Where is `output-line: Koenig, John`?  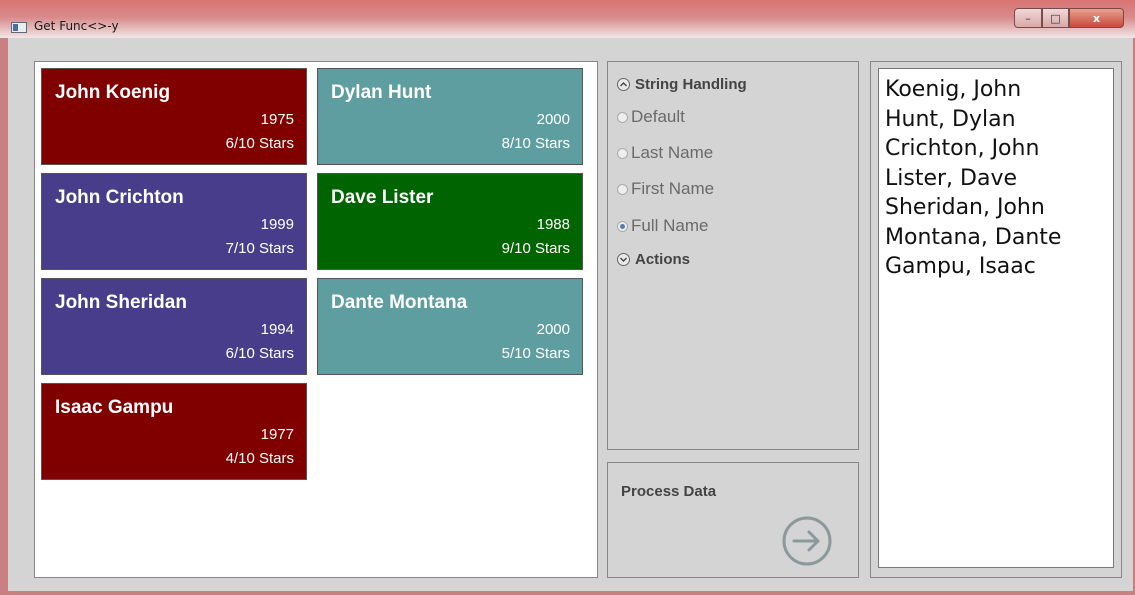 output-line: Koenig, John is located at coordinates (953, 89).